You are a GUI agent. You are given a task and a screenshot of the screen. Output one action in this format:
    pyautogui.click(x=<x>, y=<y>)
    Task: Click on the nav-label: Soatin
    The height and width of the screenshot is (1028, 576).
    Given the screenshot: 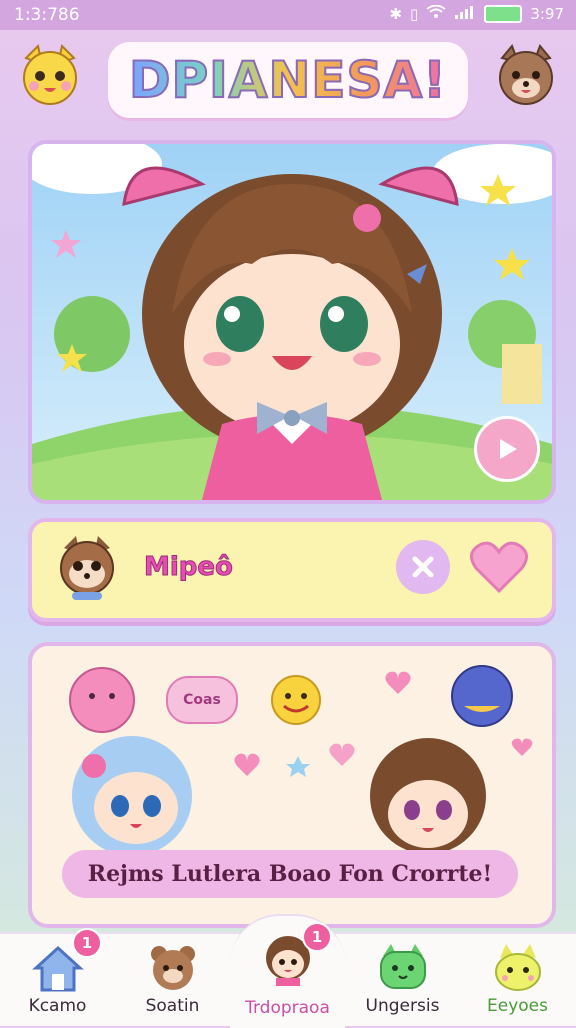 What is the action you would take?
    pyautogui.click(x=172, y=1006)
    